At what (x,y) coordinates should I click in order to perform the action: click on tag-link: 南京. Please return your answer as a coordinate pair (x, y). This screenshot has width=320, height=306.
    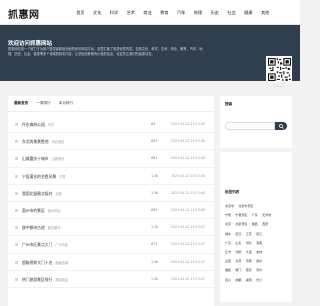
    Looking at the image, I should click on (249, 270).